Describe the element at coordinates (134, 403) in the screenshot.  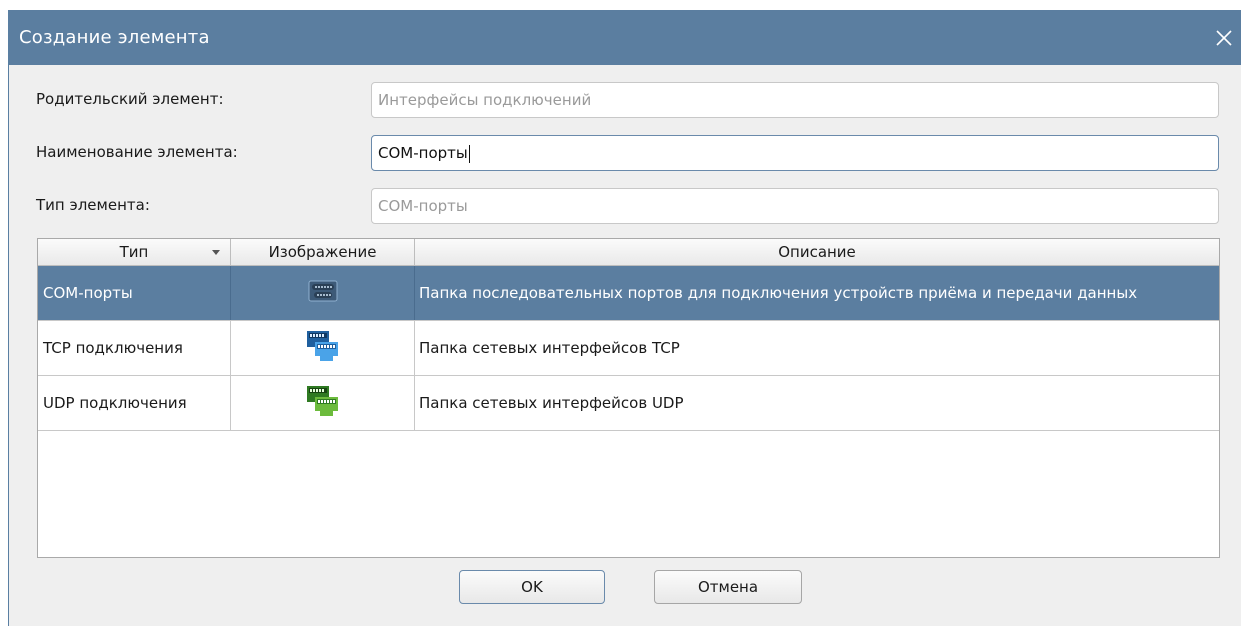
I see `row-type-cell: UDP подключения` at that location.